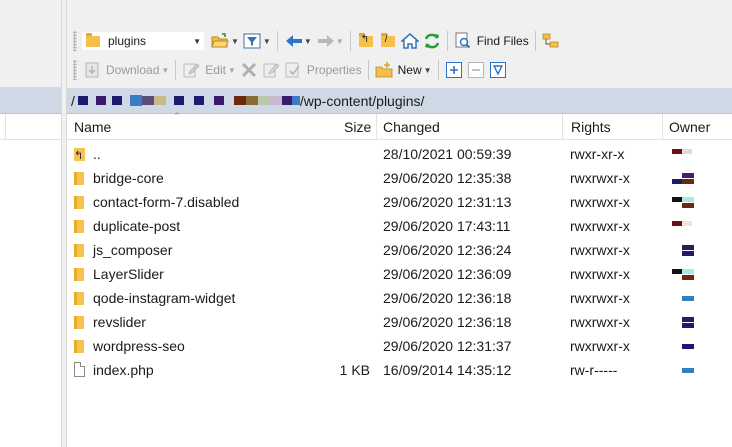 This screenshot has width=732, height=447. I want to click on root-directory-button: /, so click(388, 41).